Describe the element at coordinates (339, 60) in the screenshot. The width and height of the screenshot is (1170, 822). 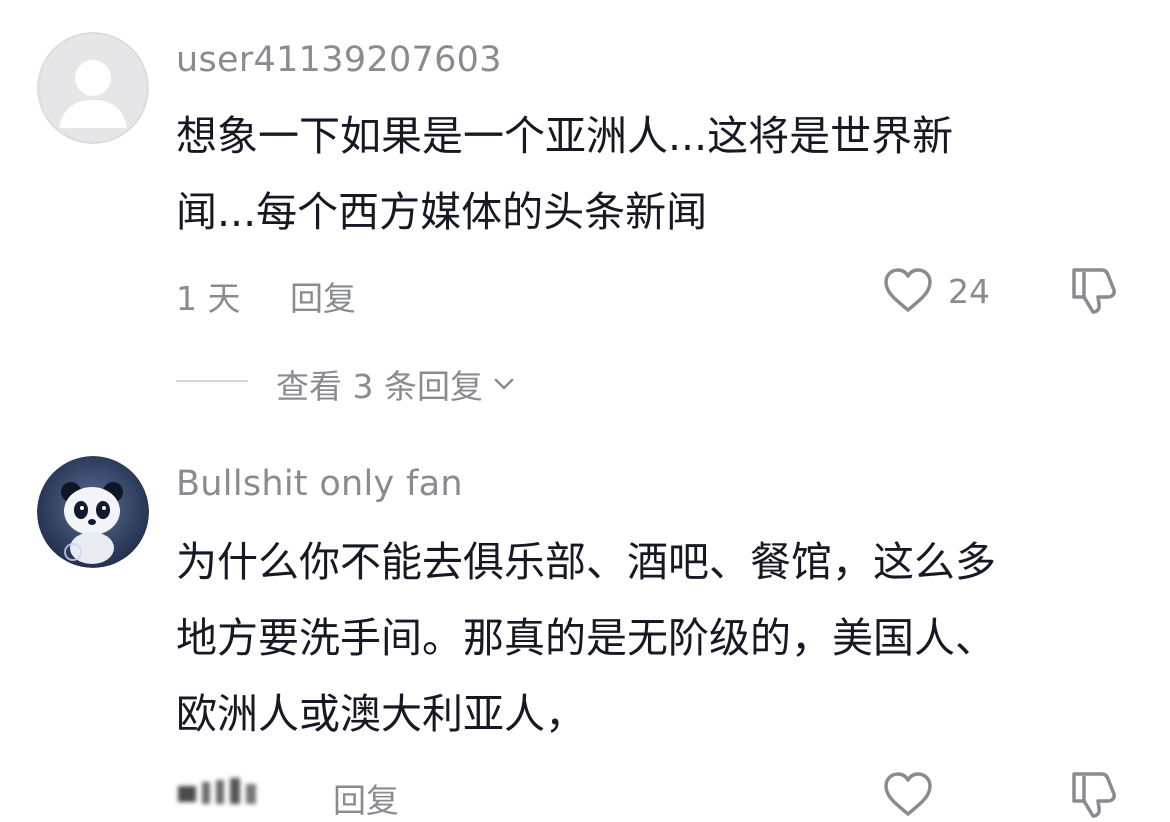
I see `comment-username: user41139207603` at that location.